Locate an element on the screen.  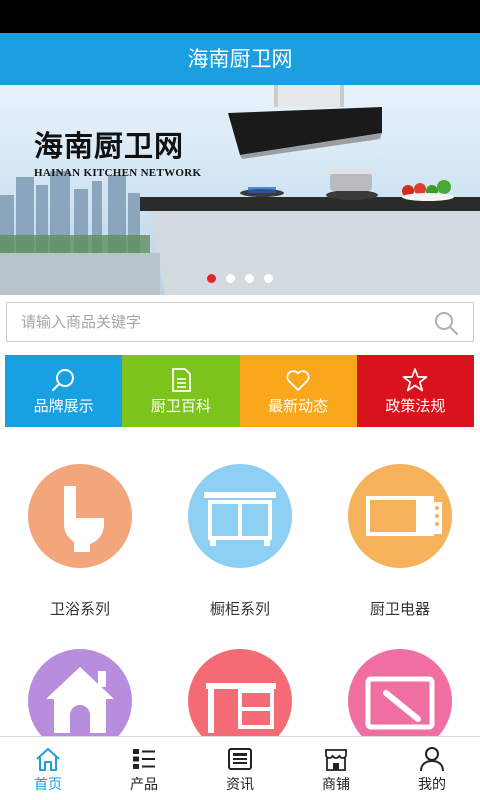
home-icon is located at coordinates (48, 759).